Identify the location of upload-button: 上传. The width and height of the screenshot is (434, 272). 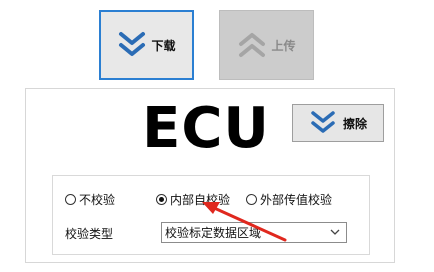
(266, 45).